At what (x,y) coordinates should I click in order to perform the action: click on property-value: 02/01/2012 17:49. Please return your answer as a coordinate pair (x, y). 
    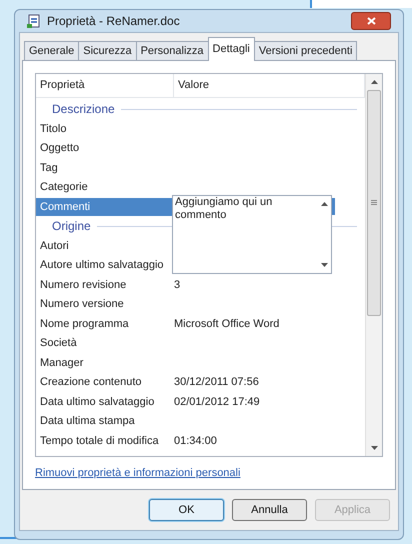
    Looking at the image, I should click on (217, 402).